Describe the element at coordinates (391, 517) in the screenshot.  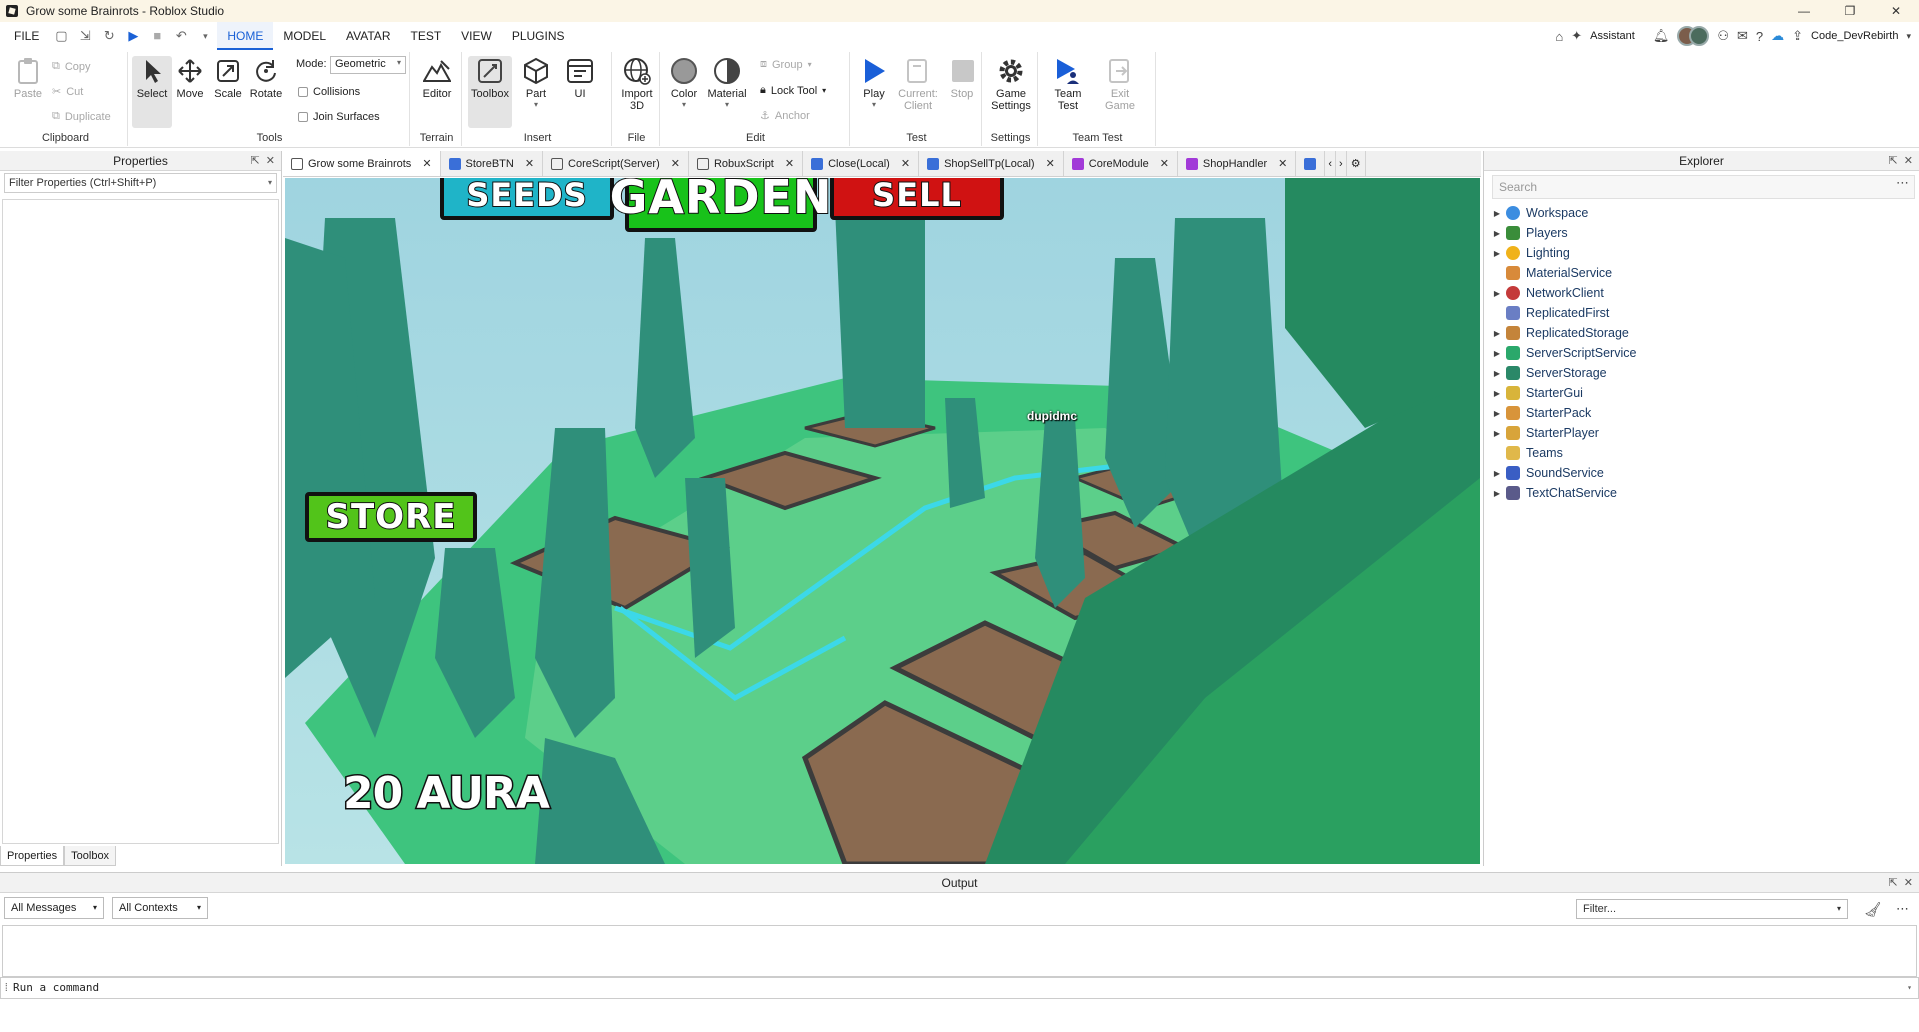
I see `store-button: STORE` at that location.